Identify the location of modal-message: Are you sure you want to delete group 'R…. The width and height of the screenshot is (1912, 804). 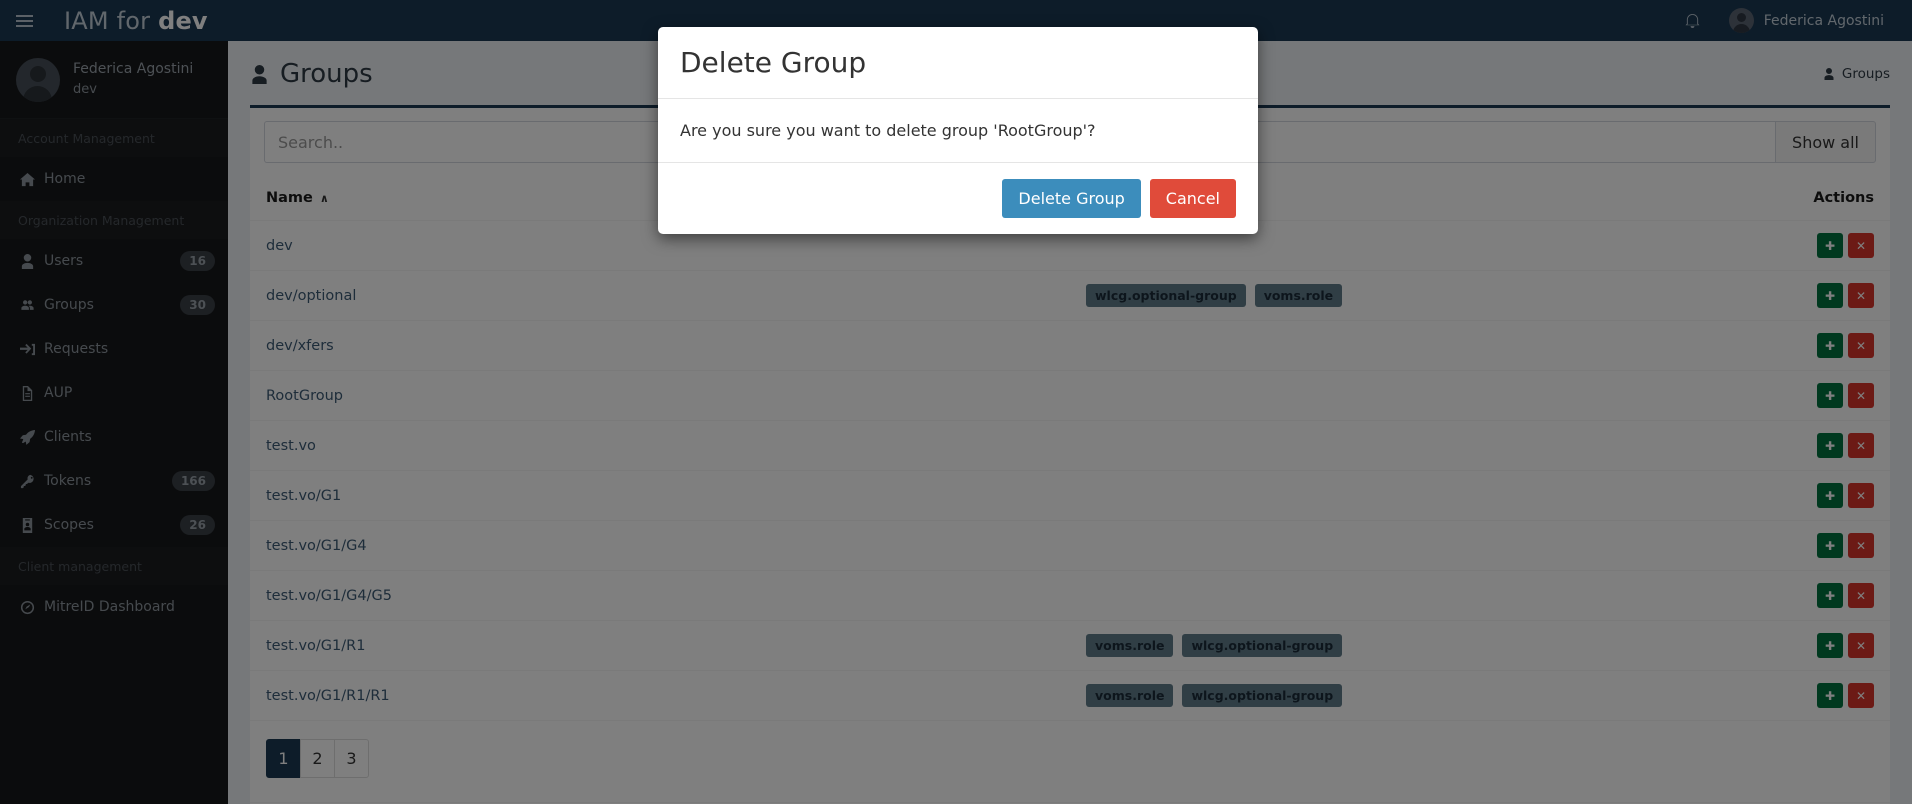
(888, 130).